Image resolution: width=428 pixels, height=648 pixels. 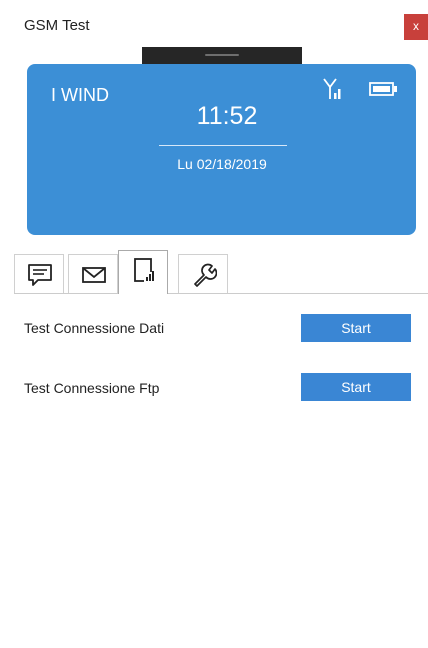 I want to click on notch-handle, so click(x=222, y=55).